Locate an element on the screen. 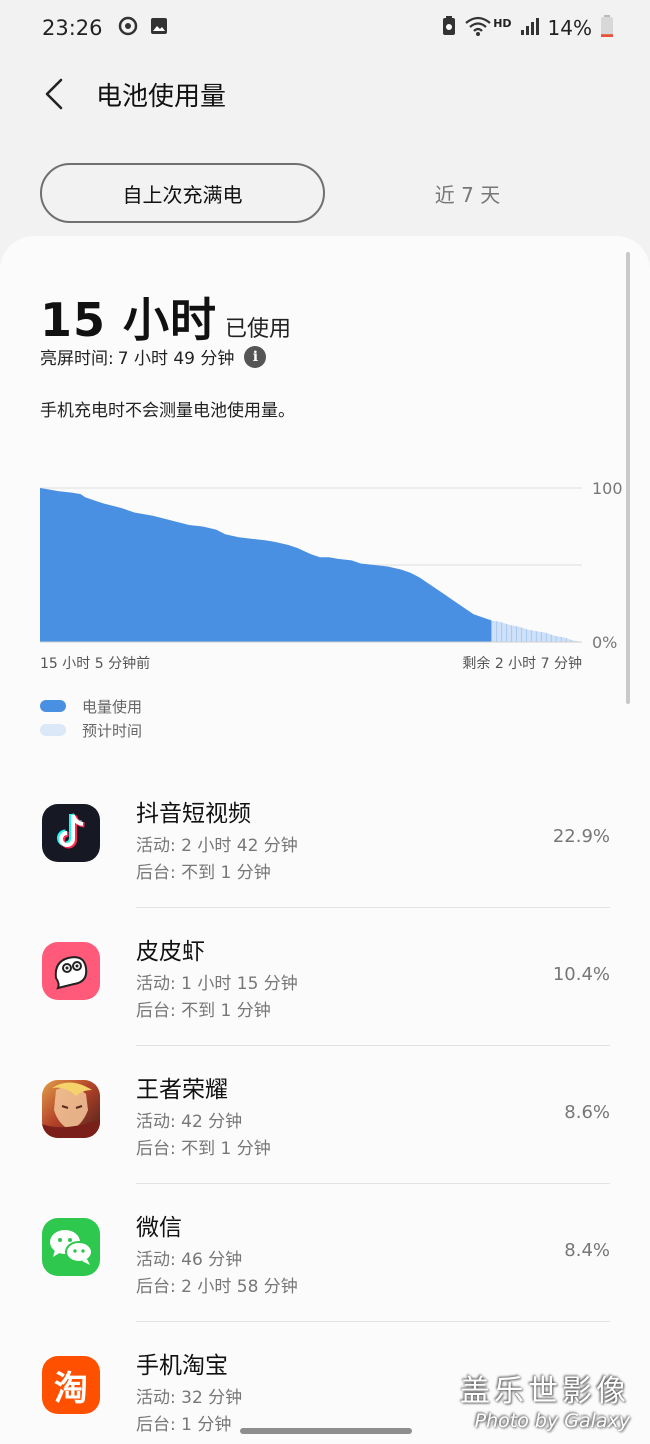 Image resolution: width=650 pixels, height=1444 pixels. battery-chart: 100 0% 15 小时 5 分钟前 剩余 2 小时 7 分钟 is located at coordinates (331, 575).